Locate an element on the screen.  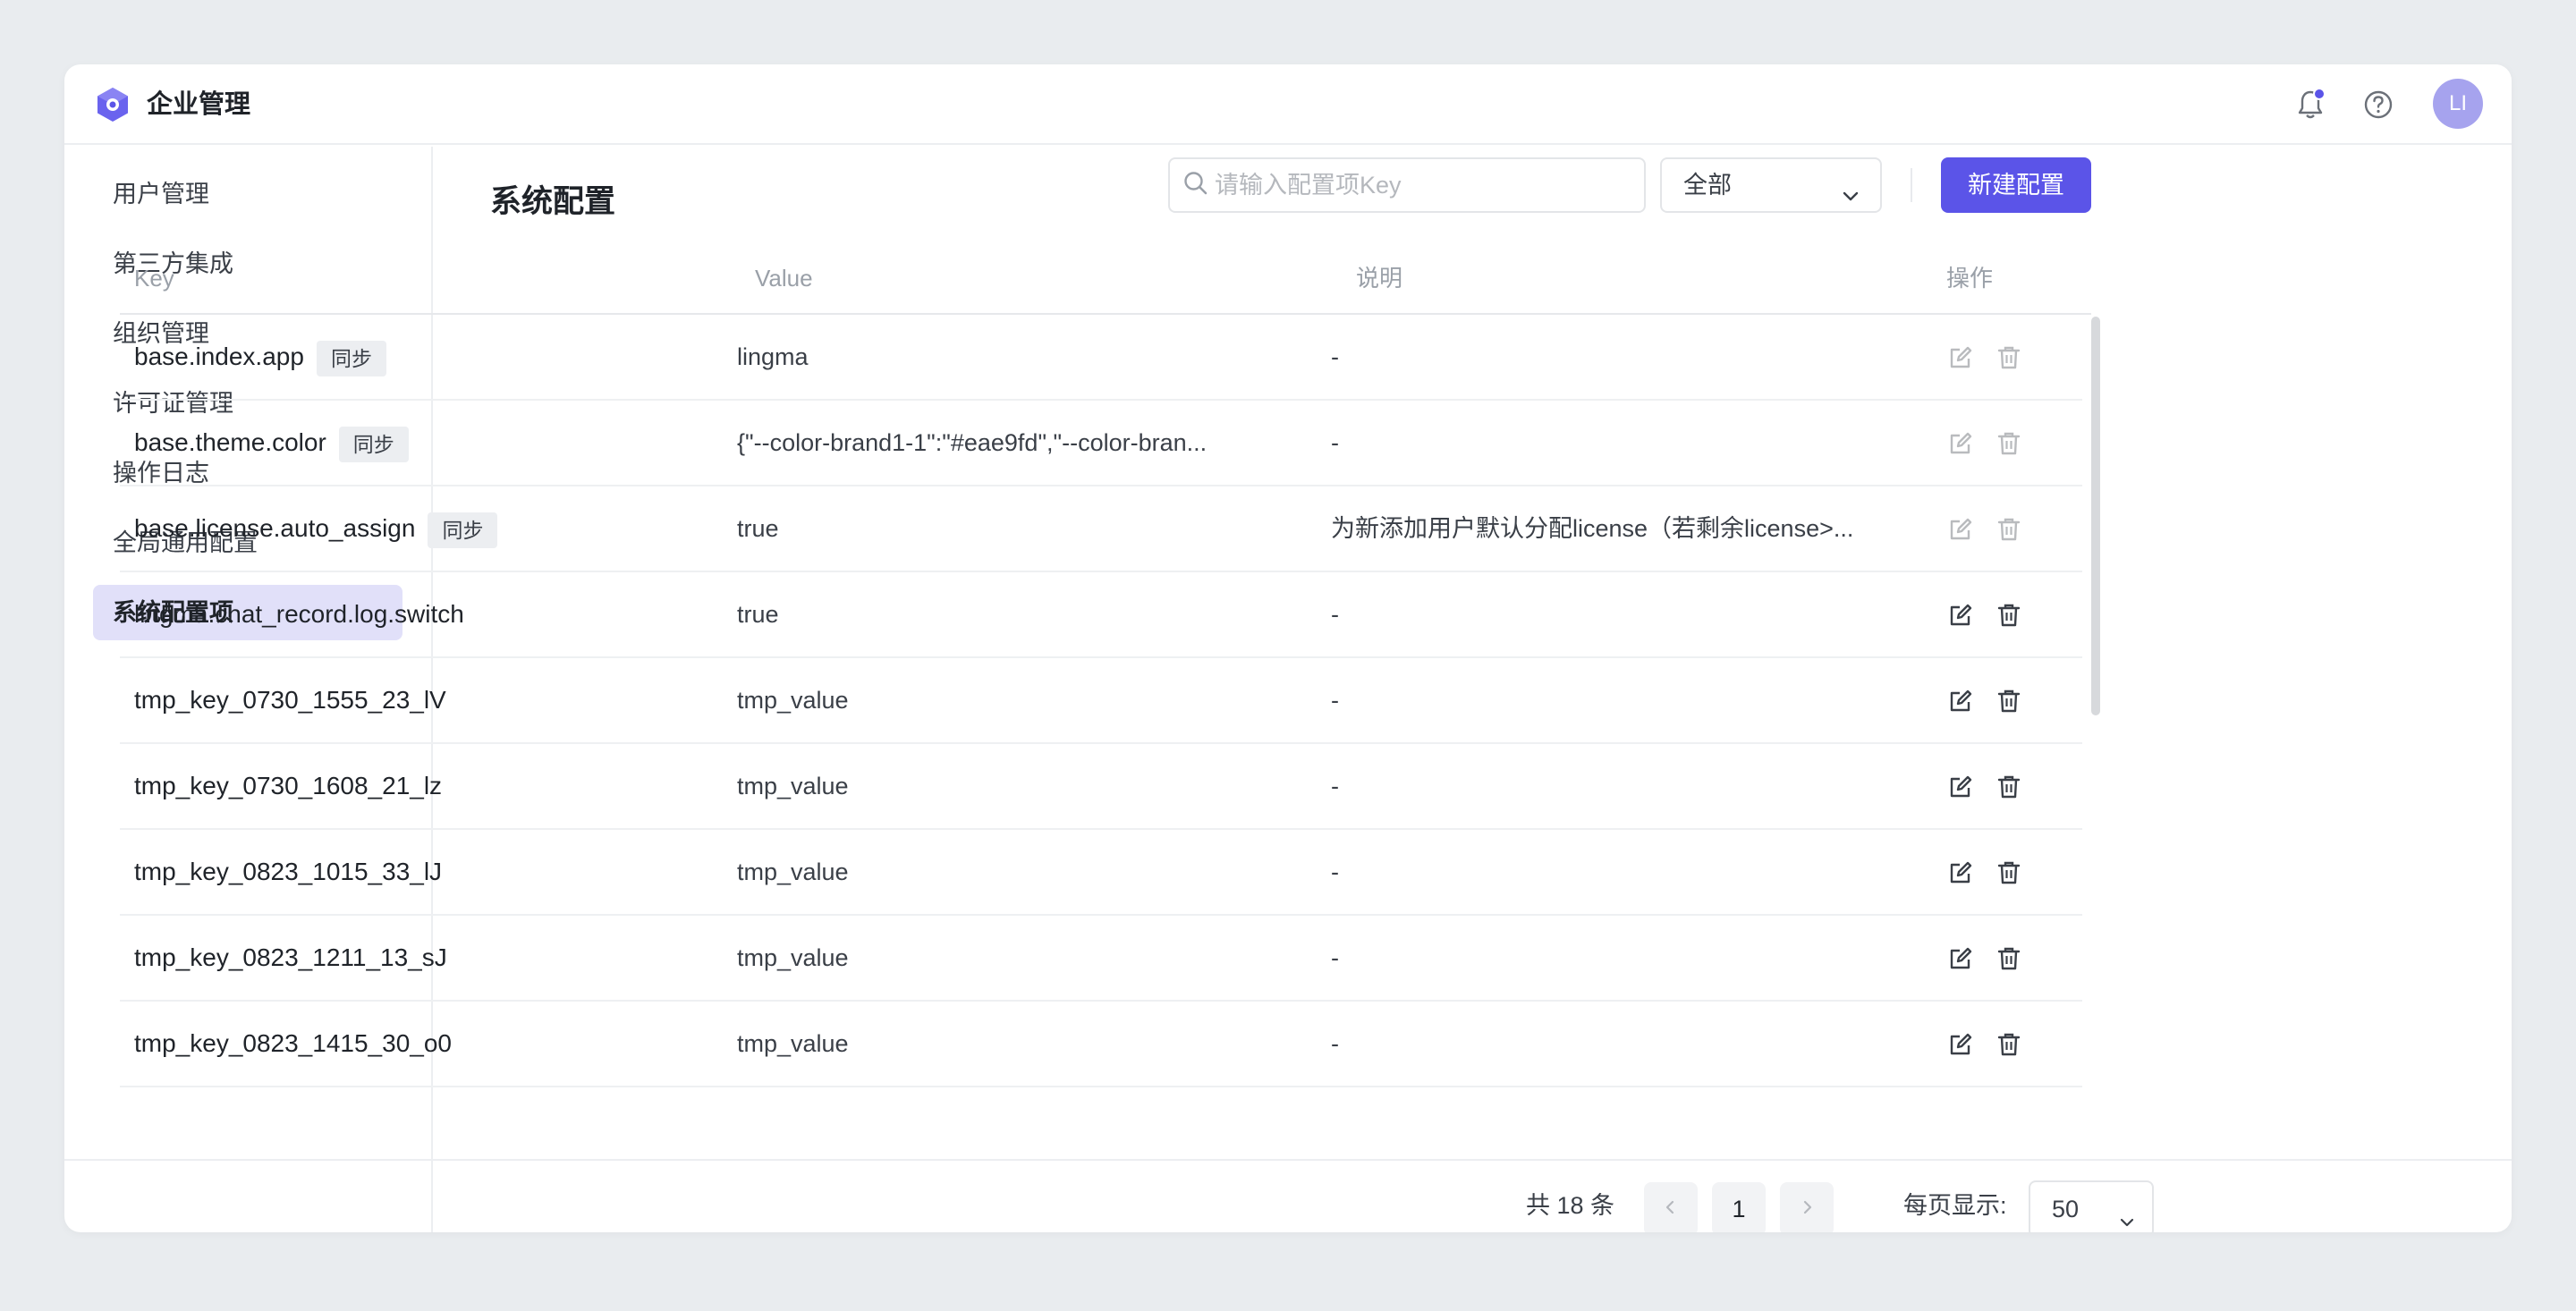
search-input is located at coordinates (1420, 185).